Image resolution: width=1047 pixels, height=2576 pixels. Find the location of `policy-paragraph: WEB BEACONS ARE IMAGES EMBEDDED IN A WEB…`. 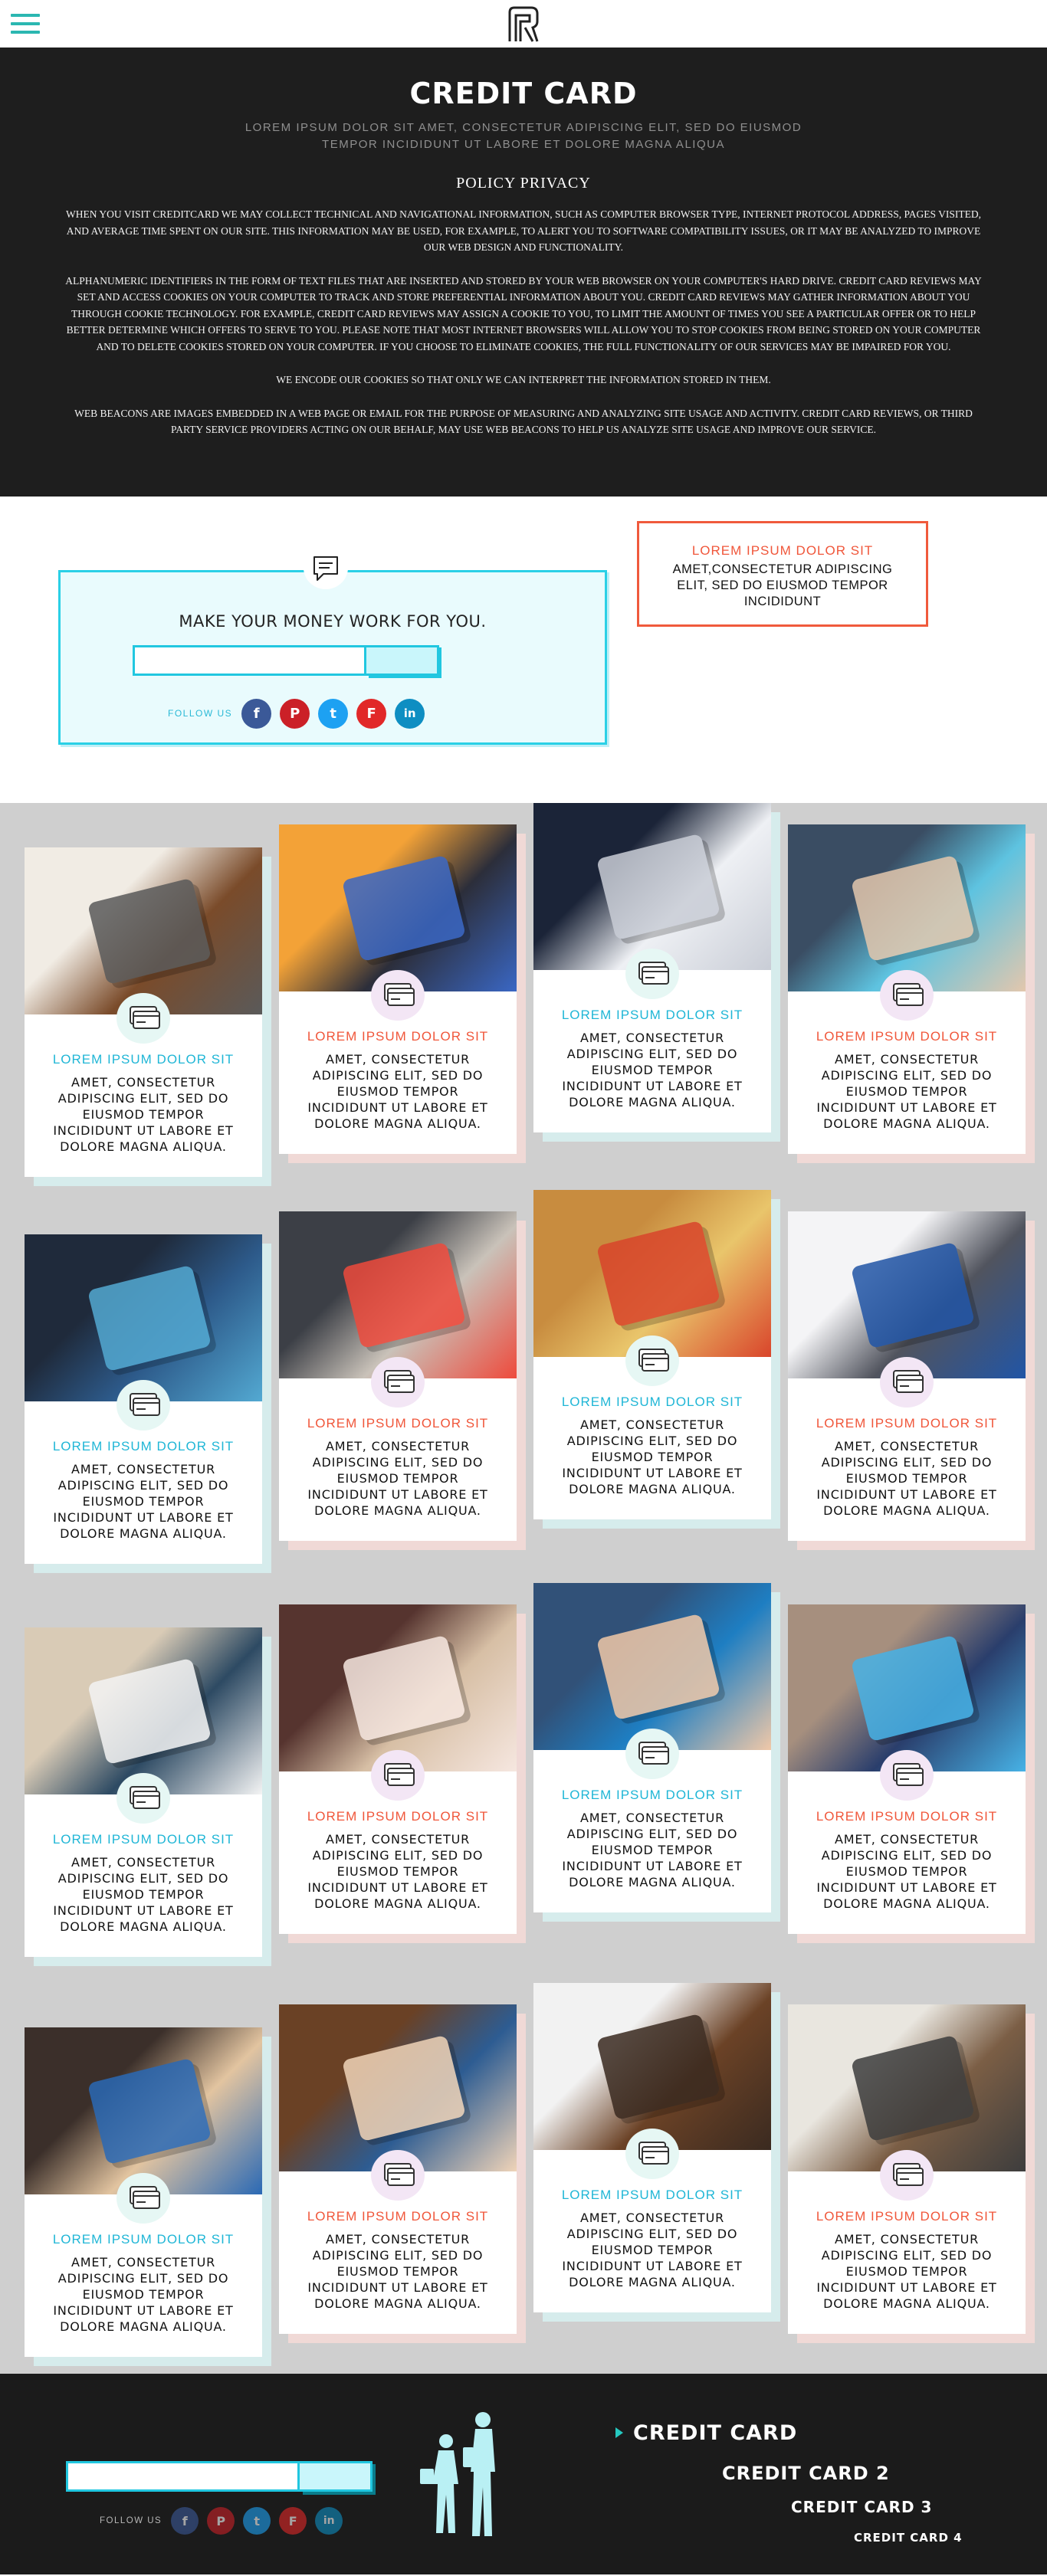

policy-paragraph: WEB BEACONS ARE IMAGES EMBEDDED IN A WEB… is located at coordinates (523, 422).